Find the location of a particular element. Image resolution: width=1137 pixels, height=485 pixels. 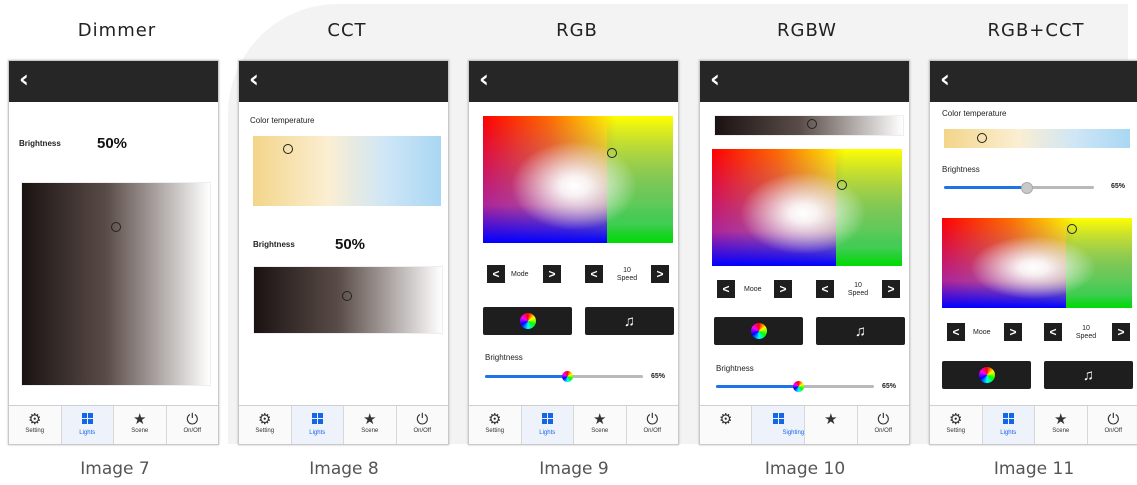

title-rgbcct: RGB+CCT is located at coordinates (1036, 30).